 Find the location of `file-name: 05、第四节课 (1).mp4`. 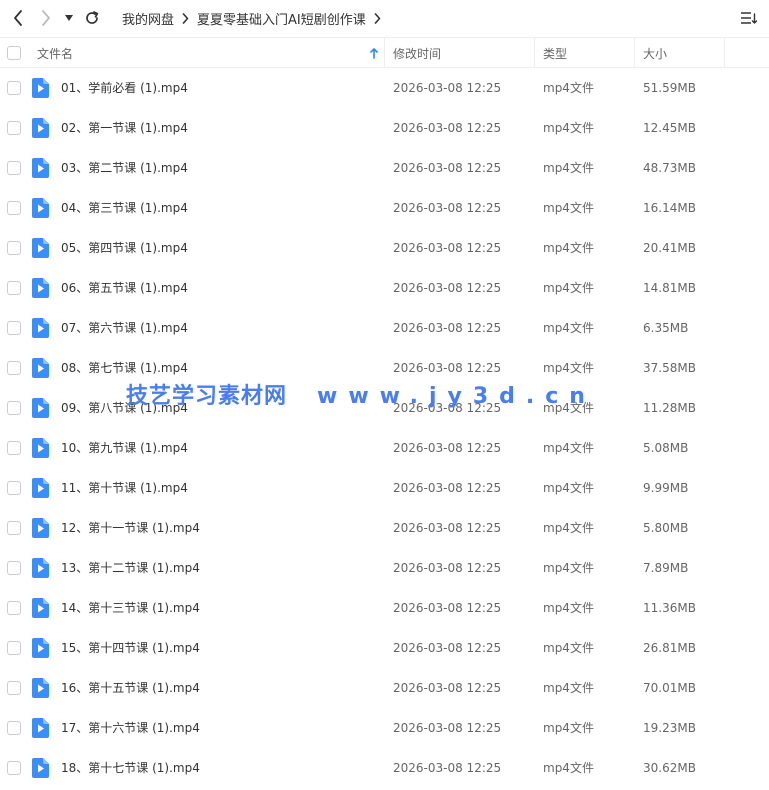

file-name: 05、第四节课 (1).mp4 is located at coordinates (124, 248).